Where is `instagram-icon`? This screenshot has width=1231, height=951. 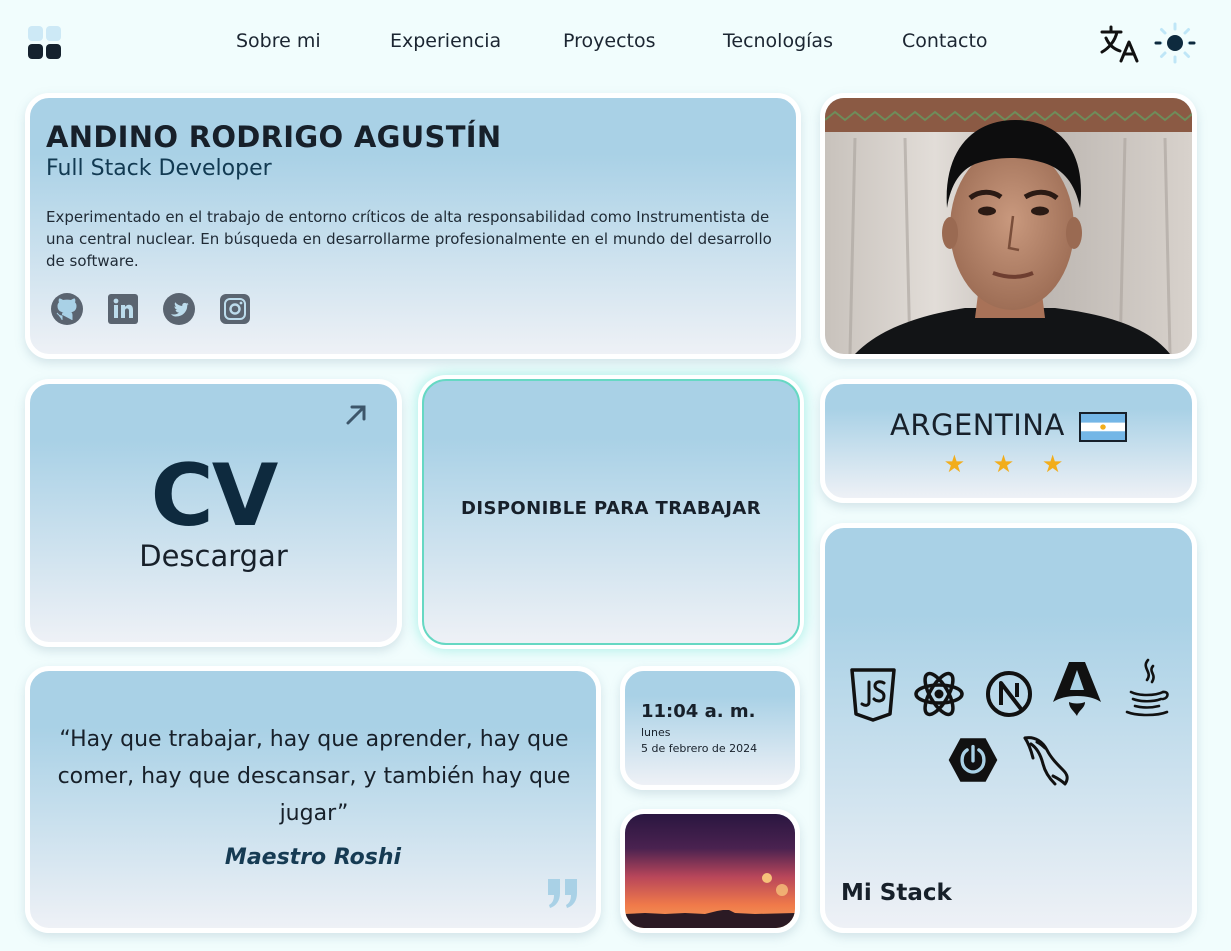
instagram-icon is located at coordinates (235, 309).